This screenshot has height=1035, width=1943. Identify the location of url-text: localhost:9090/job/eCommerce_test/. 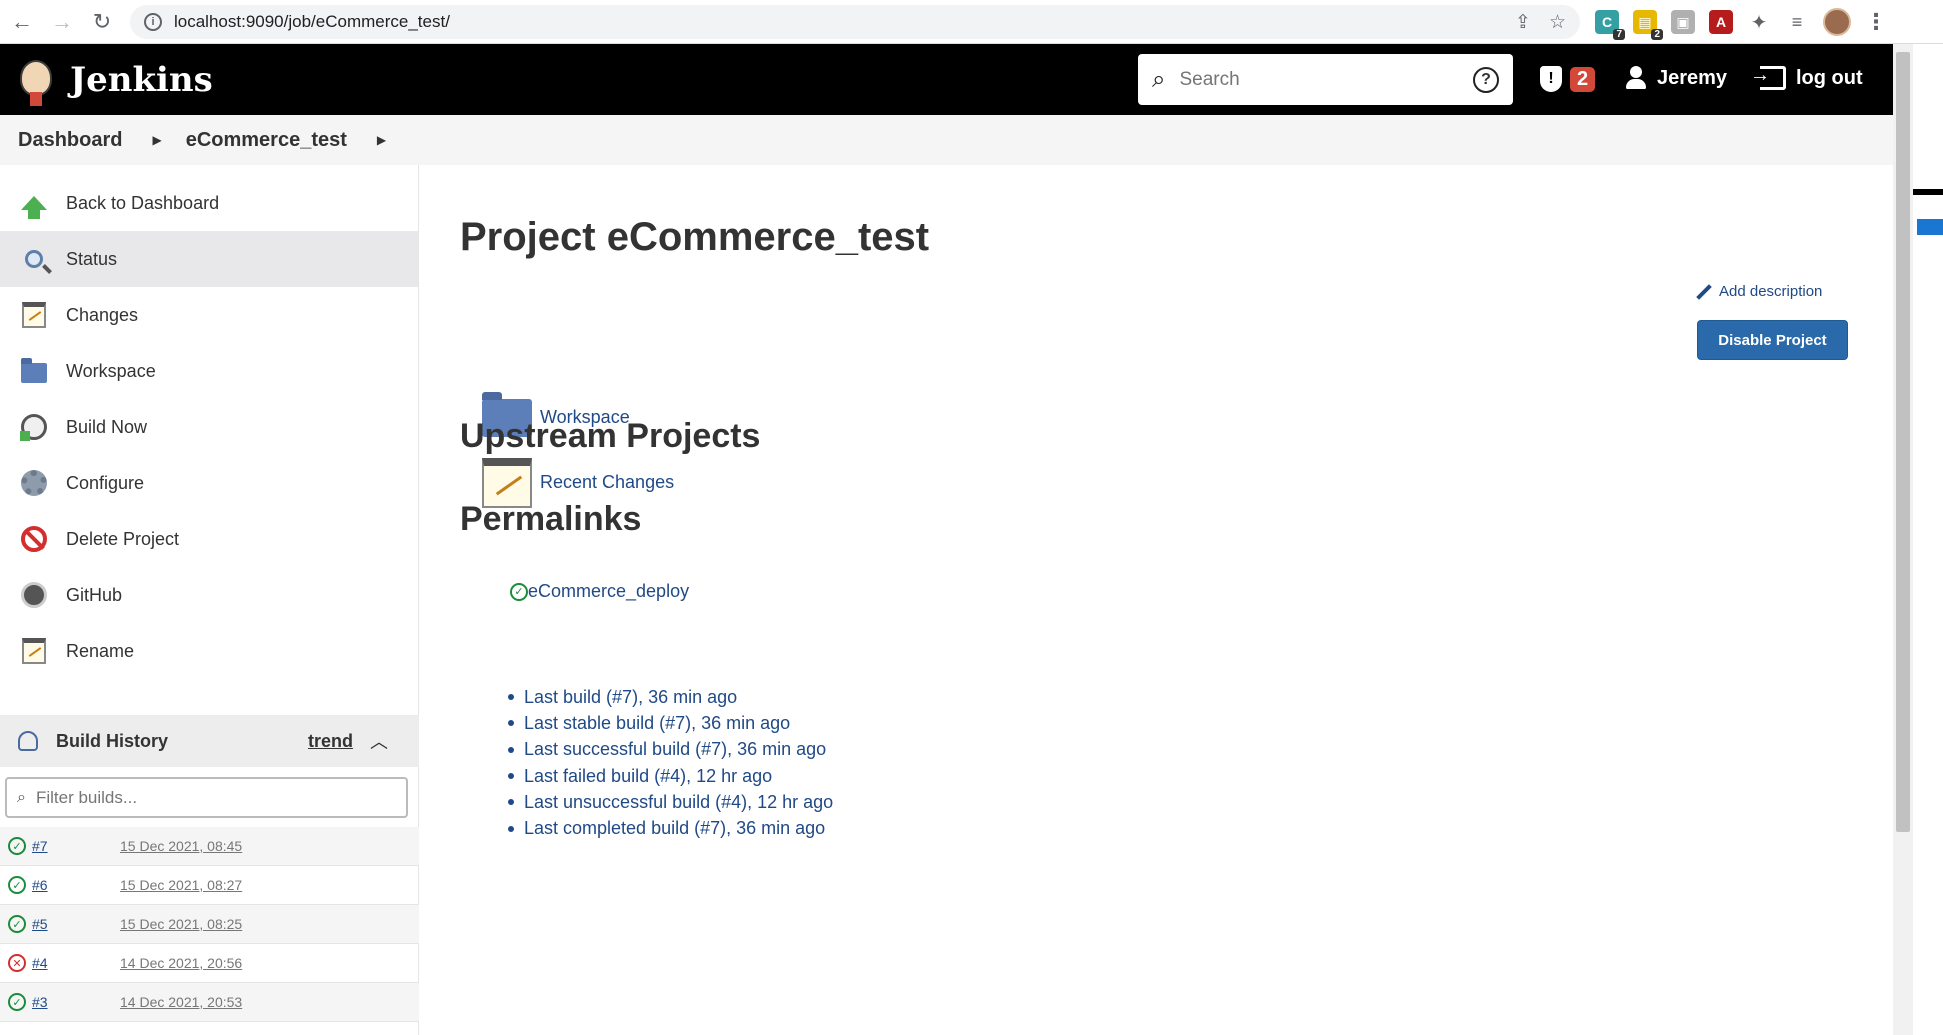
(312, 22).